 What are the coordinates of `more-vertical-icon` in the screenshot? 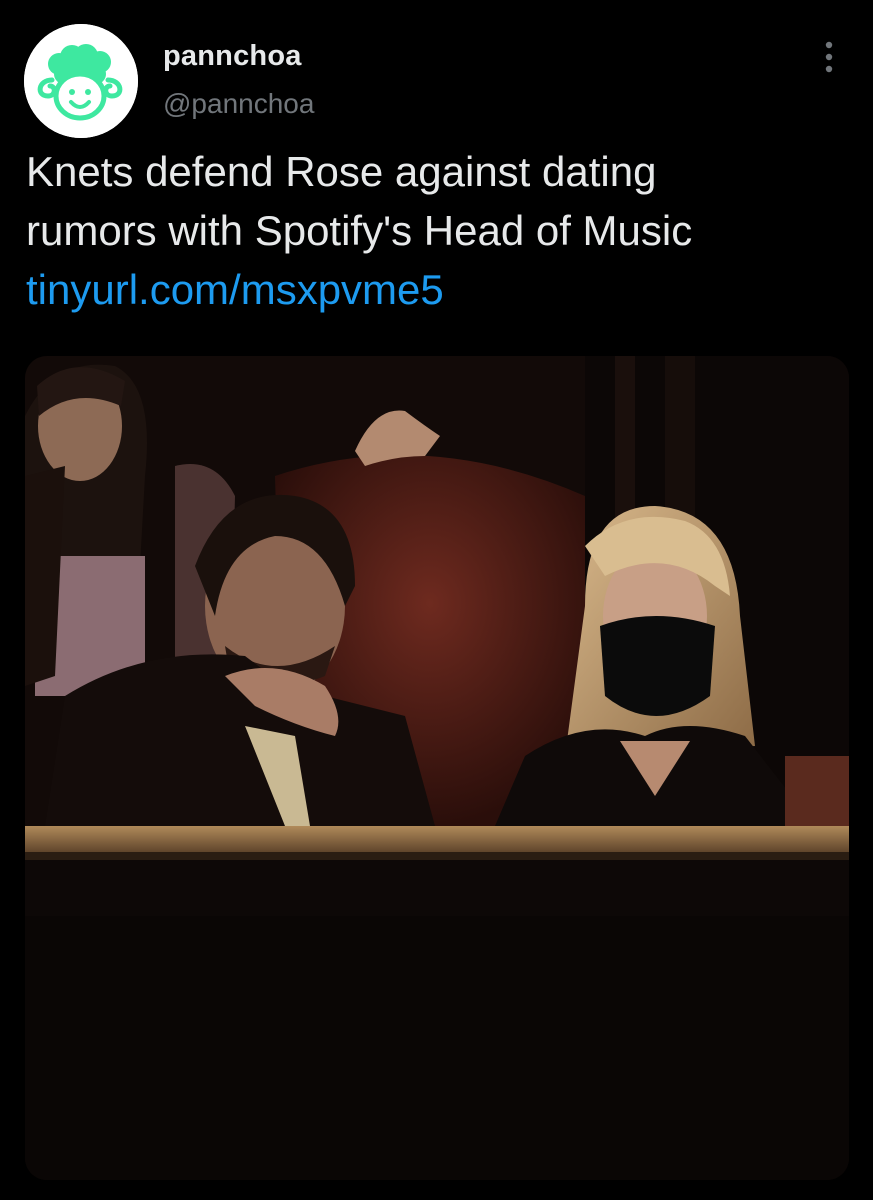 It's located at (829, 57).